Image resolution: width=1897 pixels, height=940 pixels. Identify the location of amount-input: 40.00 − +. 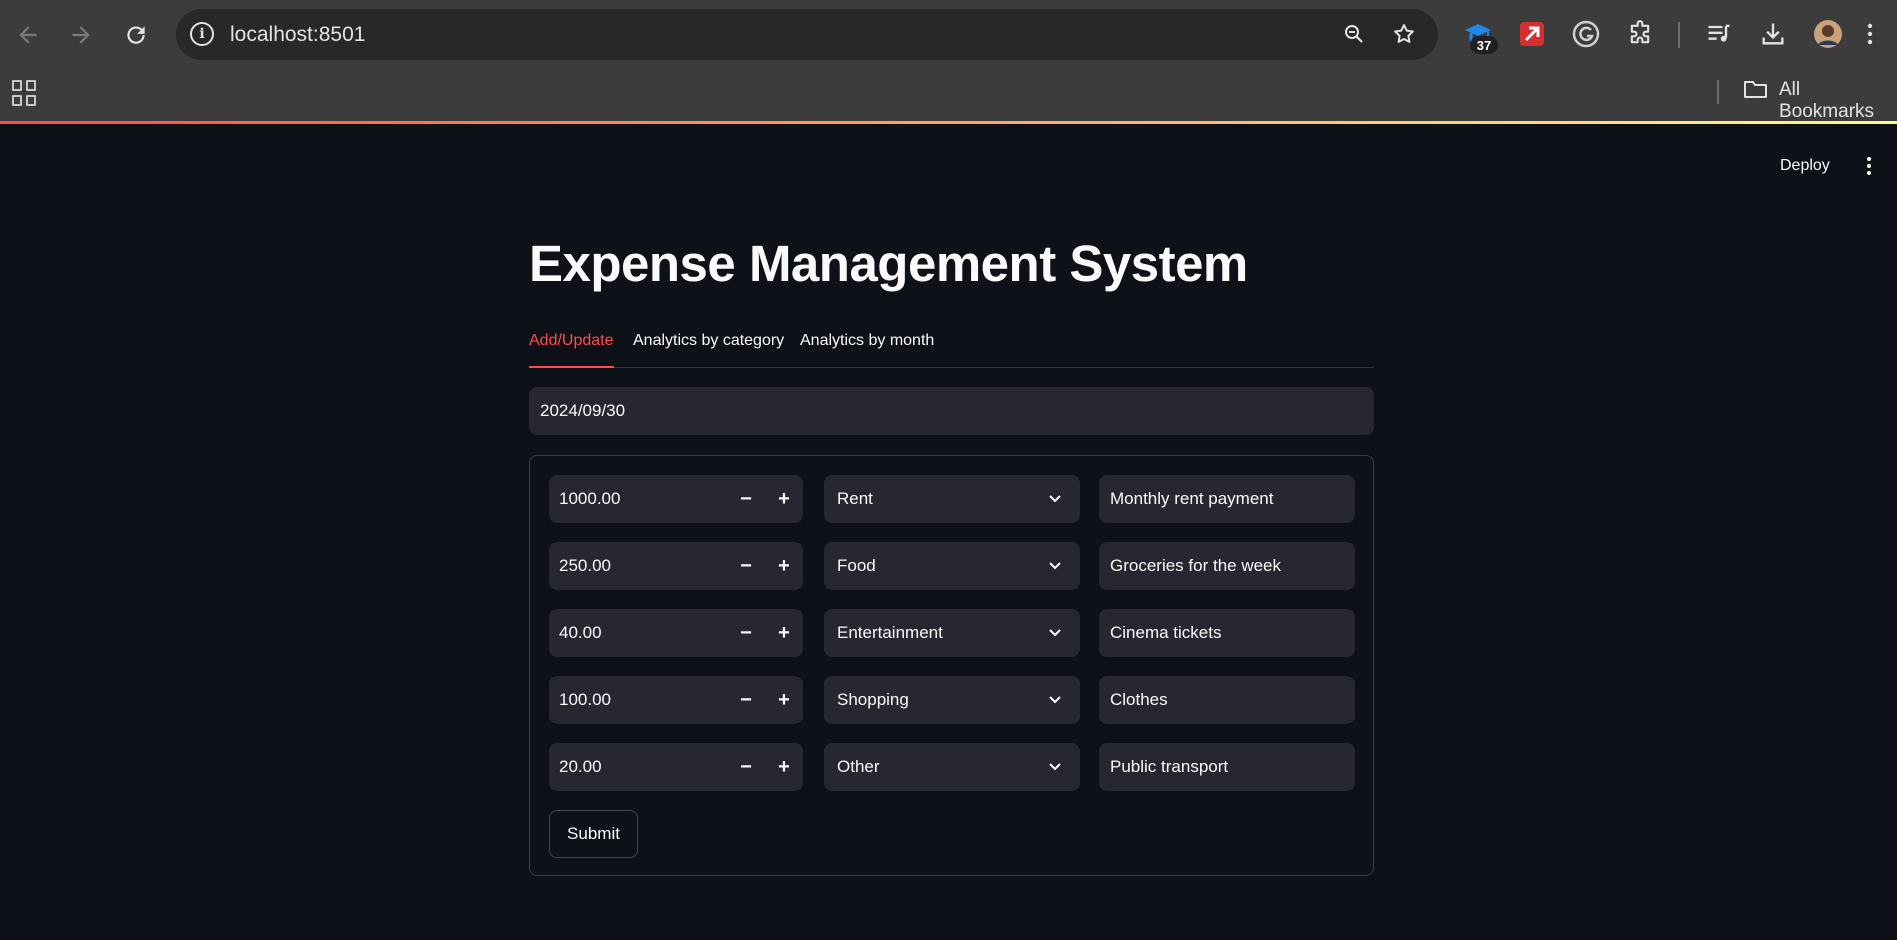
(676, 633).